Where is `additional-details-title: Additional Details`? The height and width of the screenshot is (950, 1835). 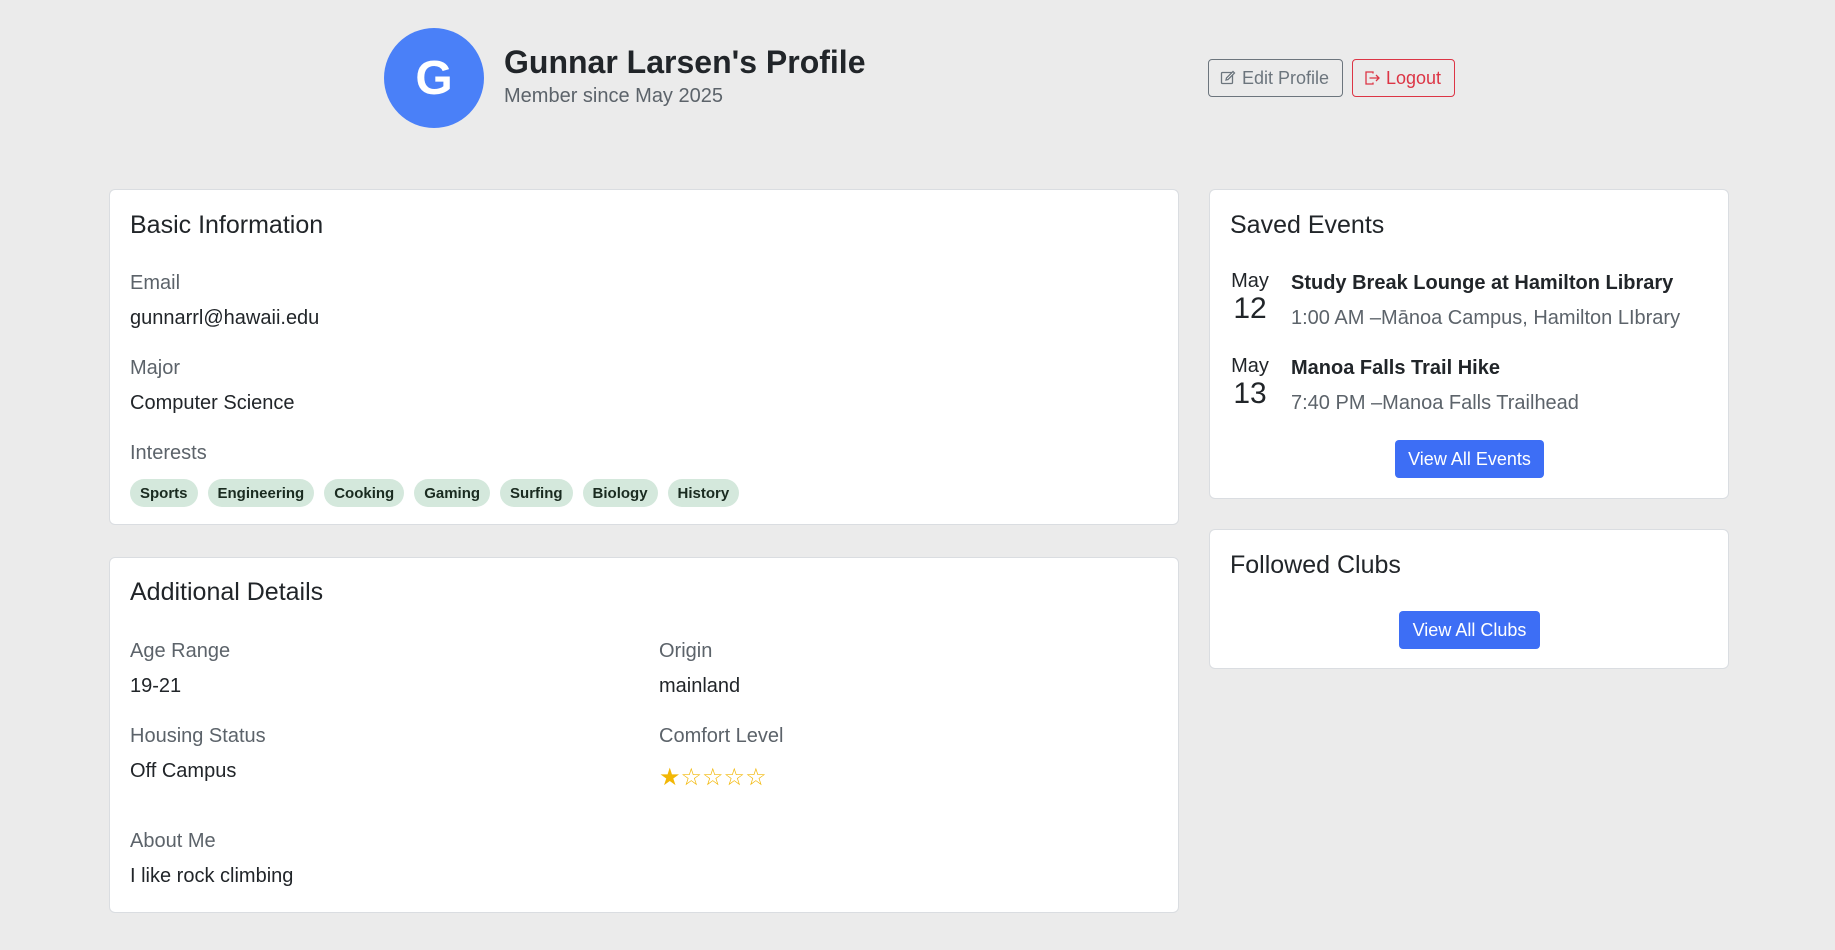 additional-details-title: Additional Details is located at coordinates (227, 592).